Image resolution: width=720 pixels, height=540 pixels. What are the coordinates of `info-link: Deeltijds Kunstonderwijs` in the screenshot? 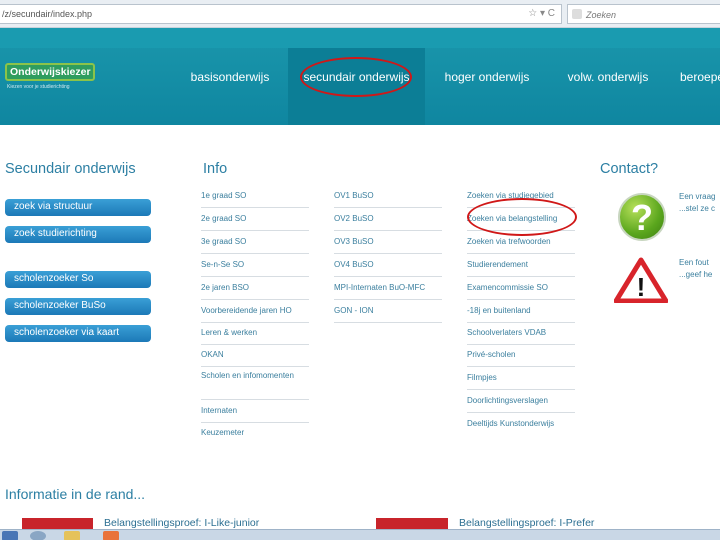 It's located at (521, 422).